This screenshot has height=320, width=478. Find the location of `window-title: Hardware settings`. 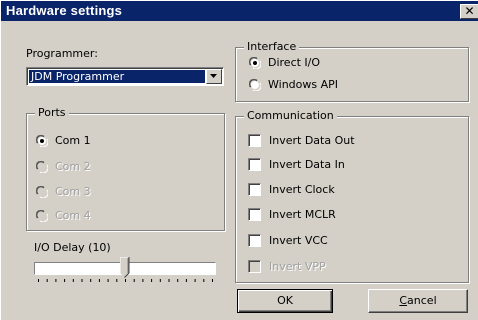

window-title: Hardware settings is located at coordinates (64, 10).